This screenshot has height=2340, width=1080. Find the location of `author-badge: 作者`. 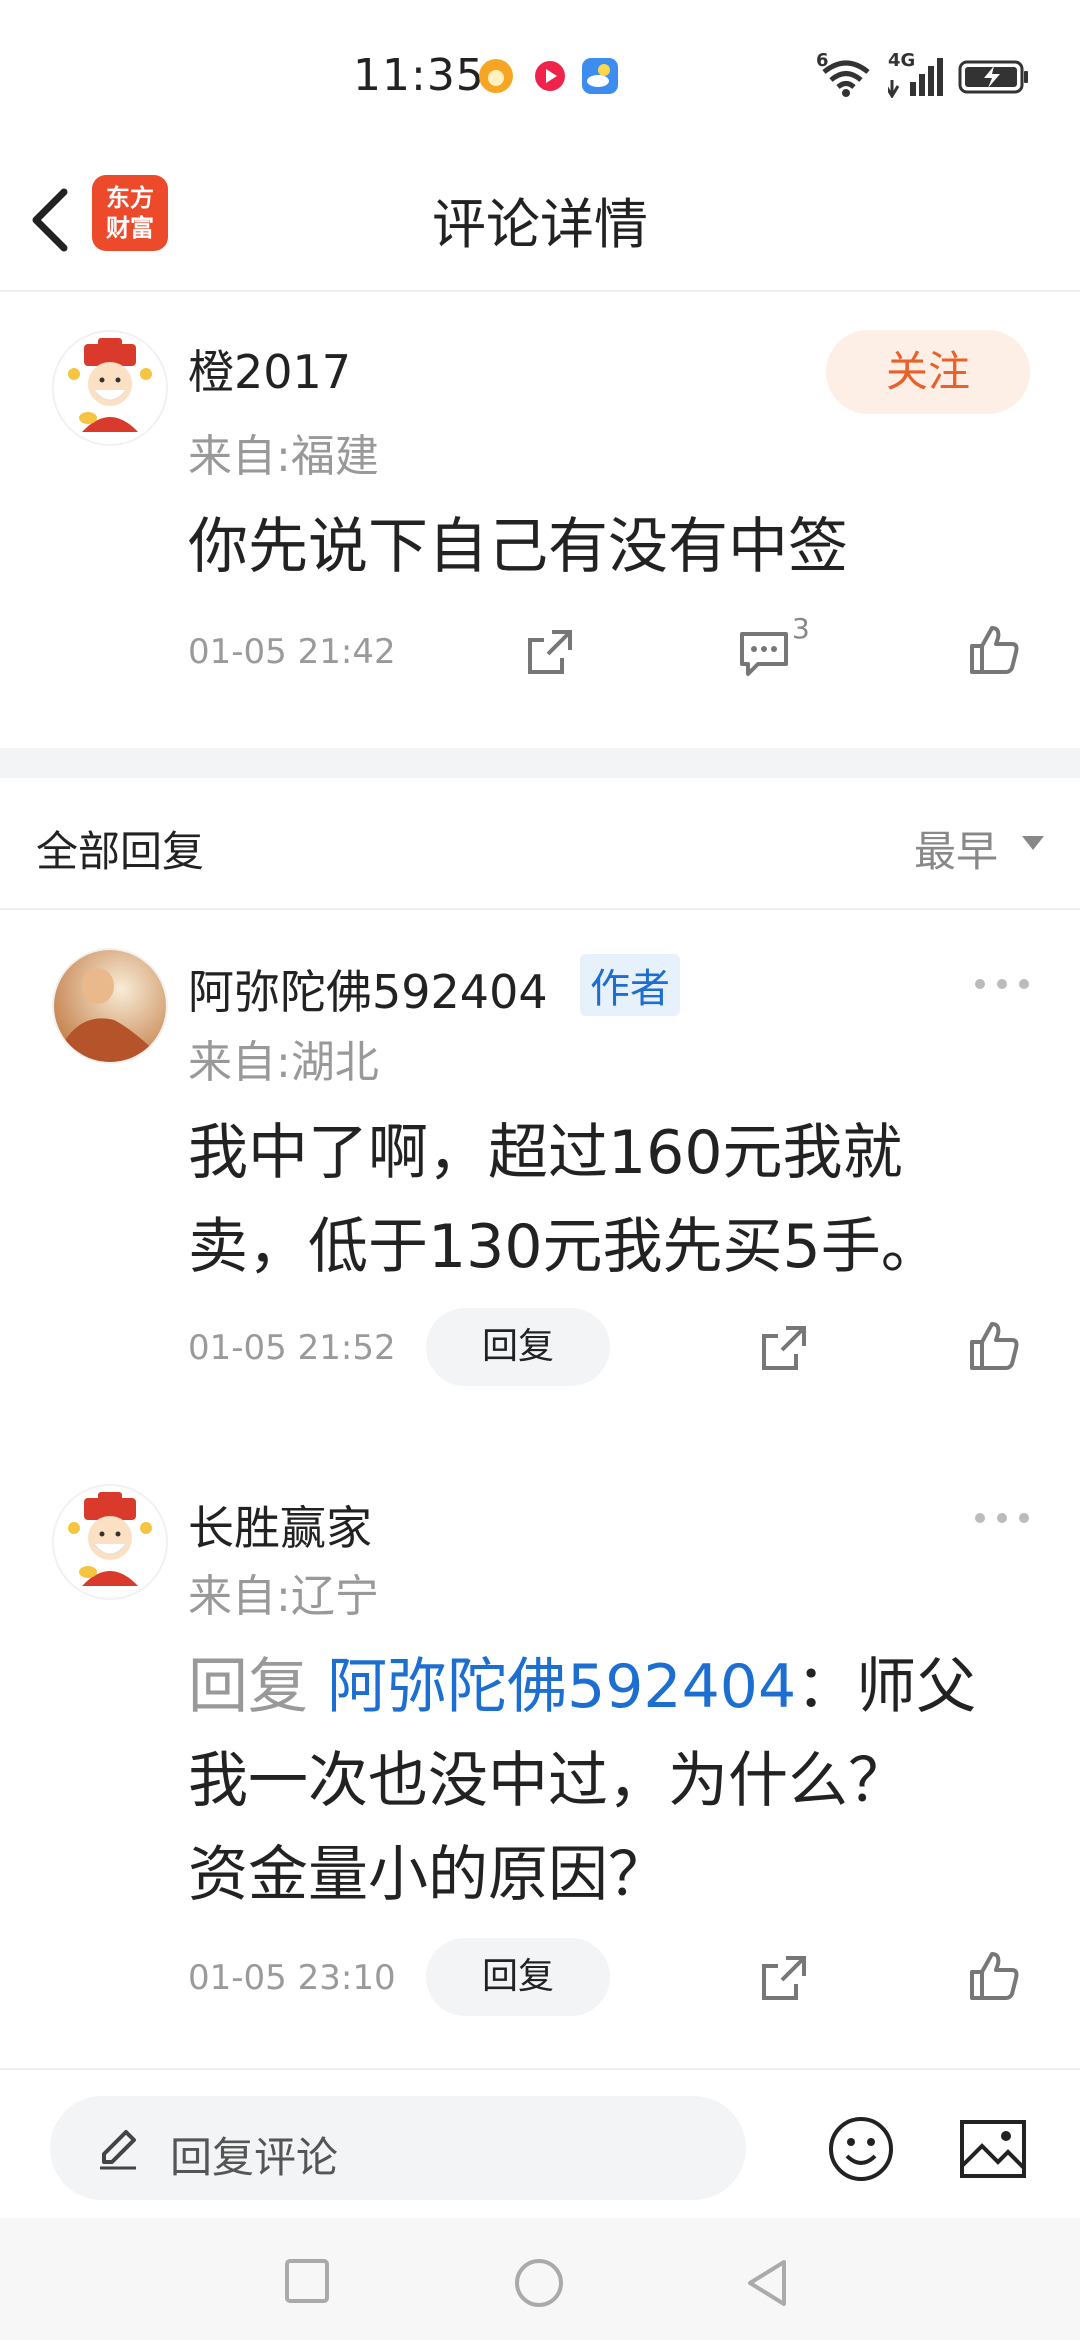

author-badge: 作者 is located at coordinates (630, 985).